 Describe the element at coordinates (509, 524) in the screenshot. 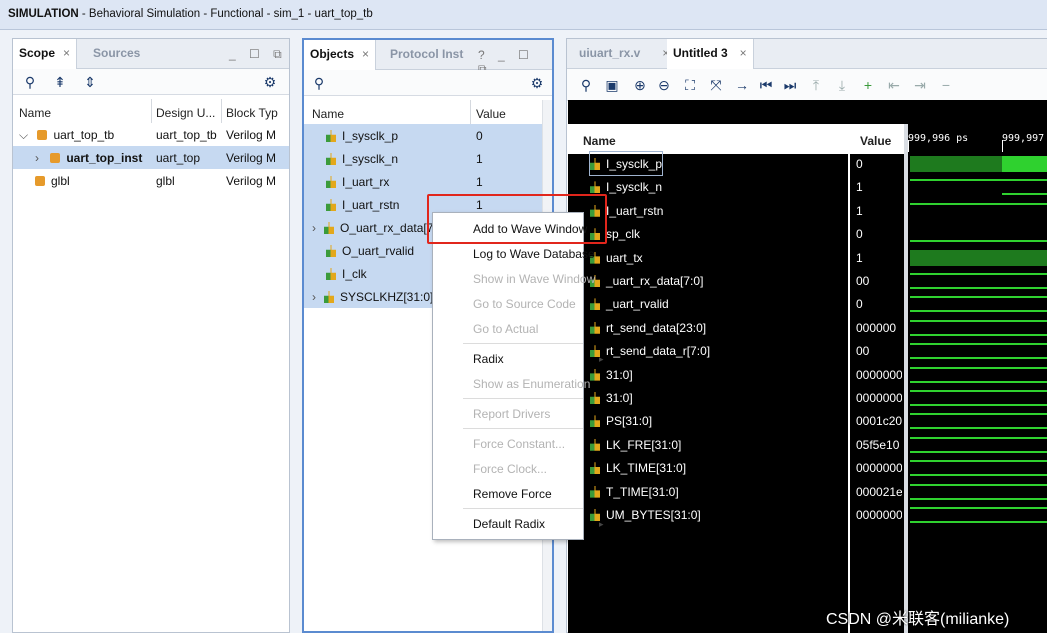

I see `menu-default-radix: Default Radix` at that location.